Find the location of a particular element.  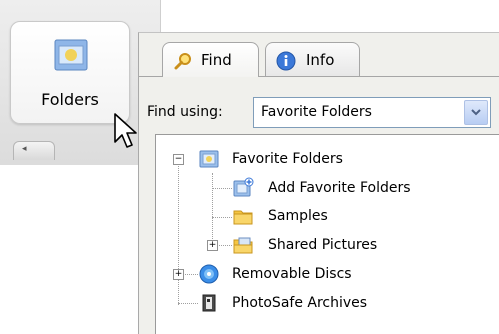

disc-icon is located at coordinates (209, 274).